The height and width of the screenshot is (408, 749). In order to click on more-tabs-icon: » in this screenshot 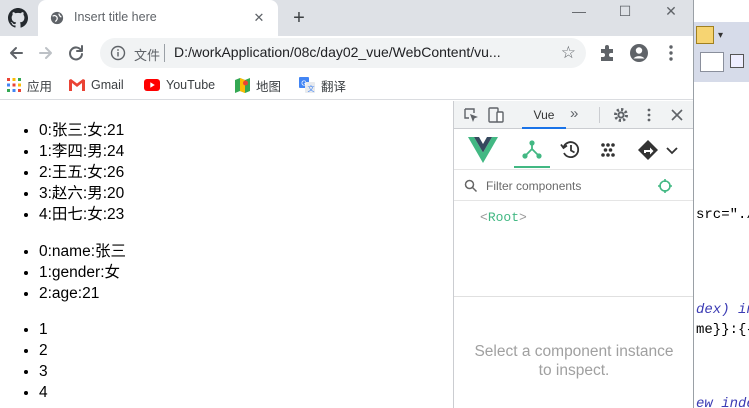, I will do `click(574, 113)`.